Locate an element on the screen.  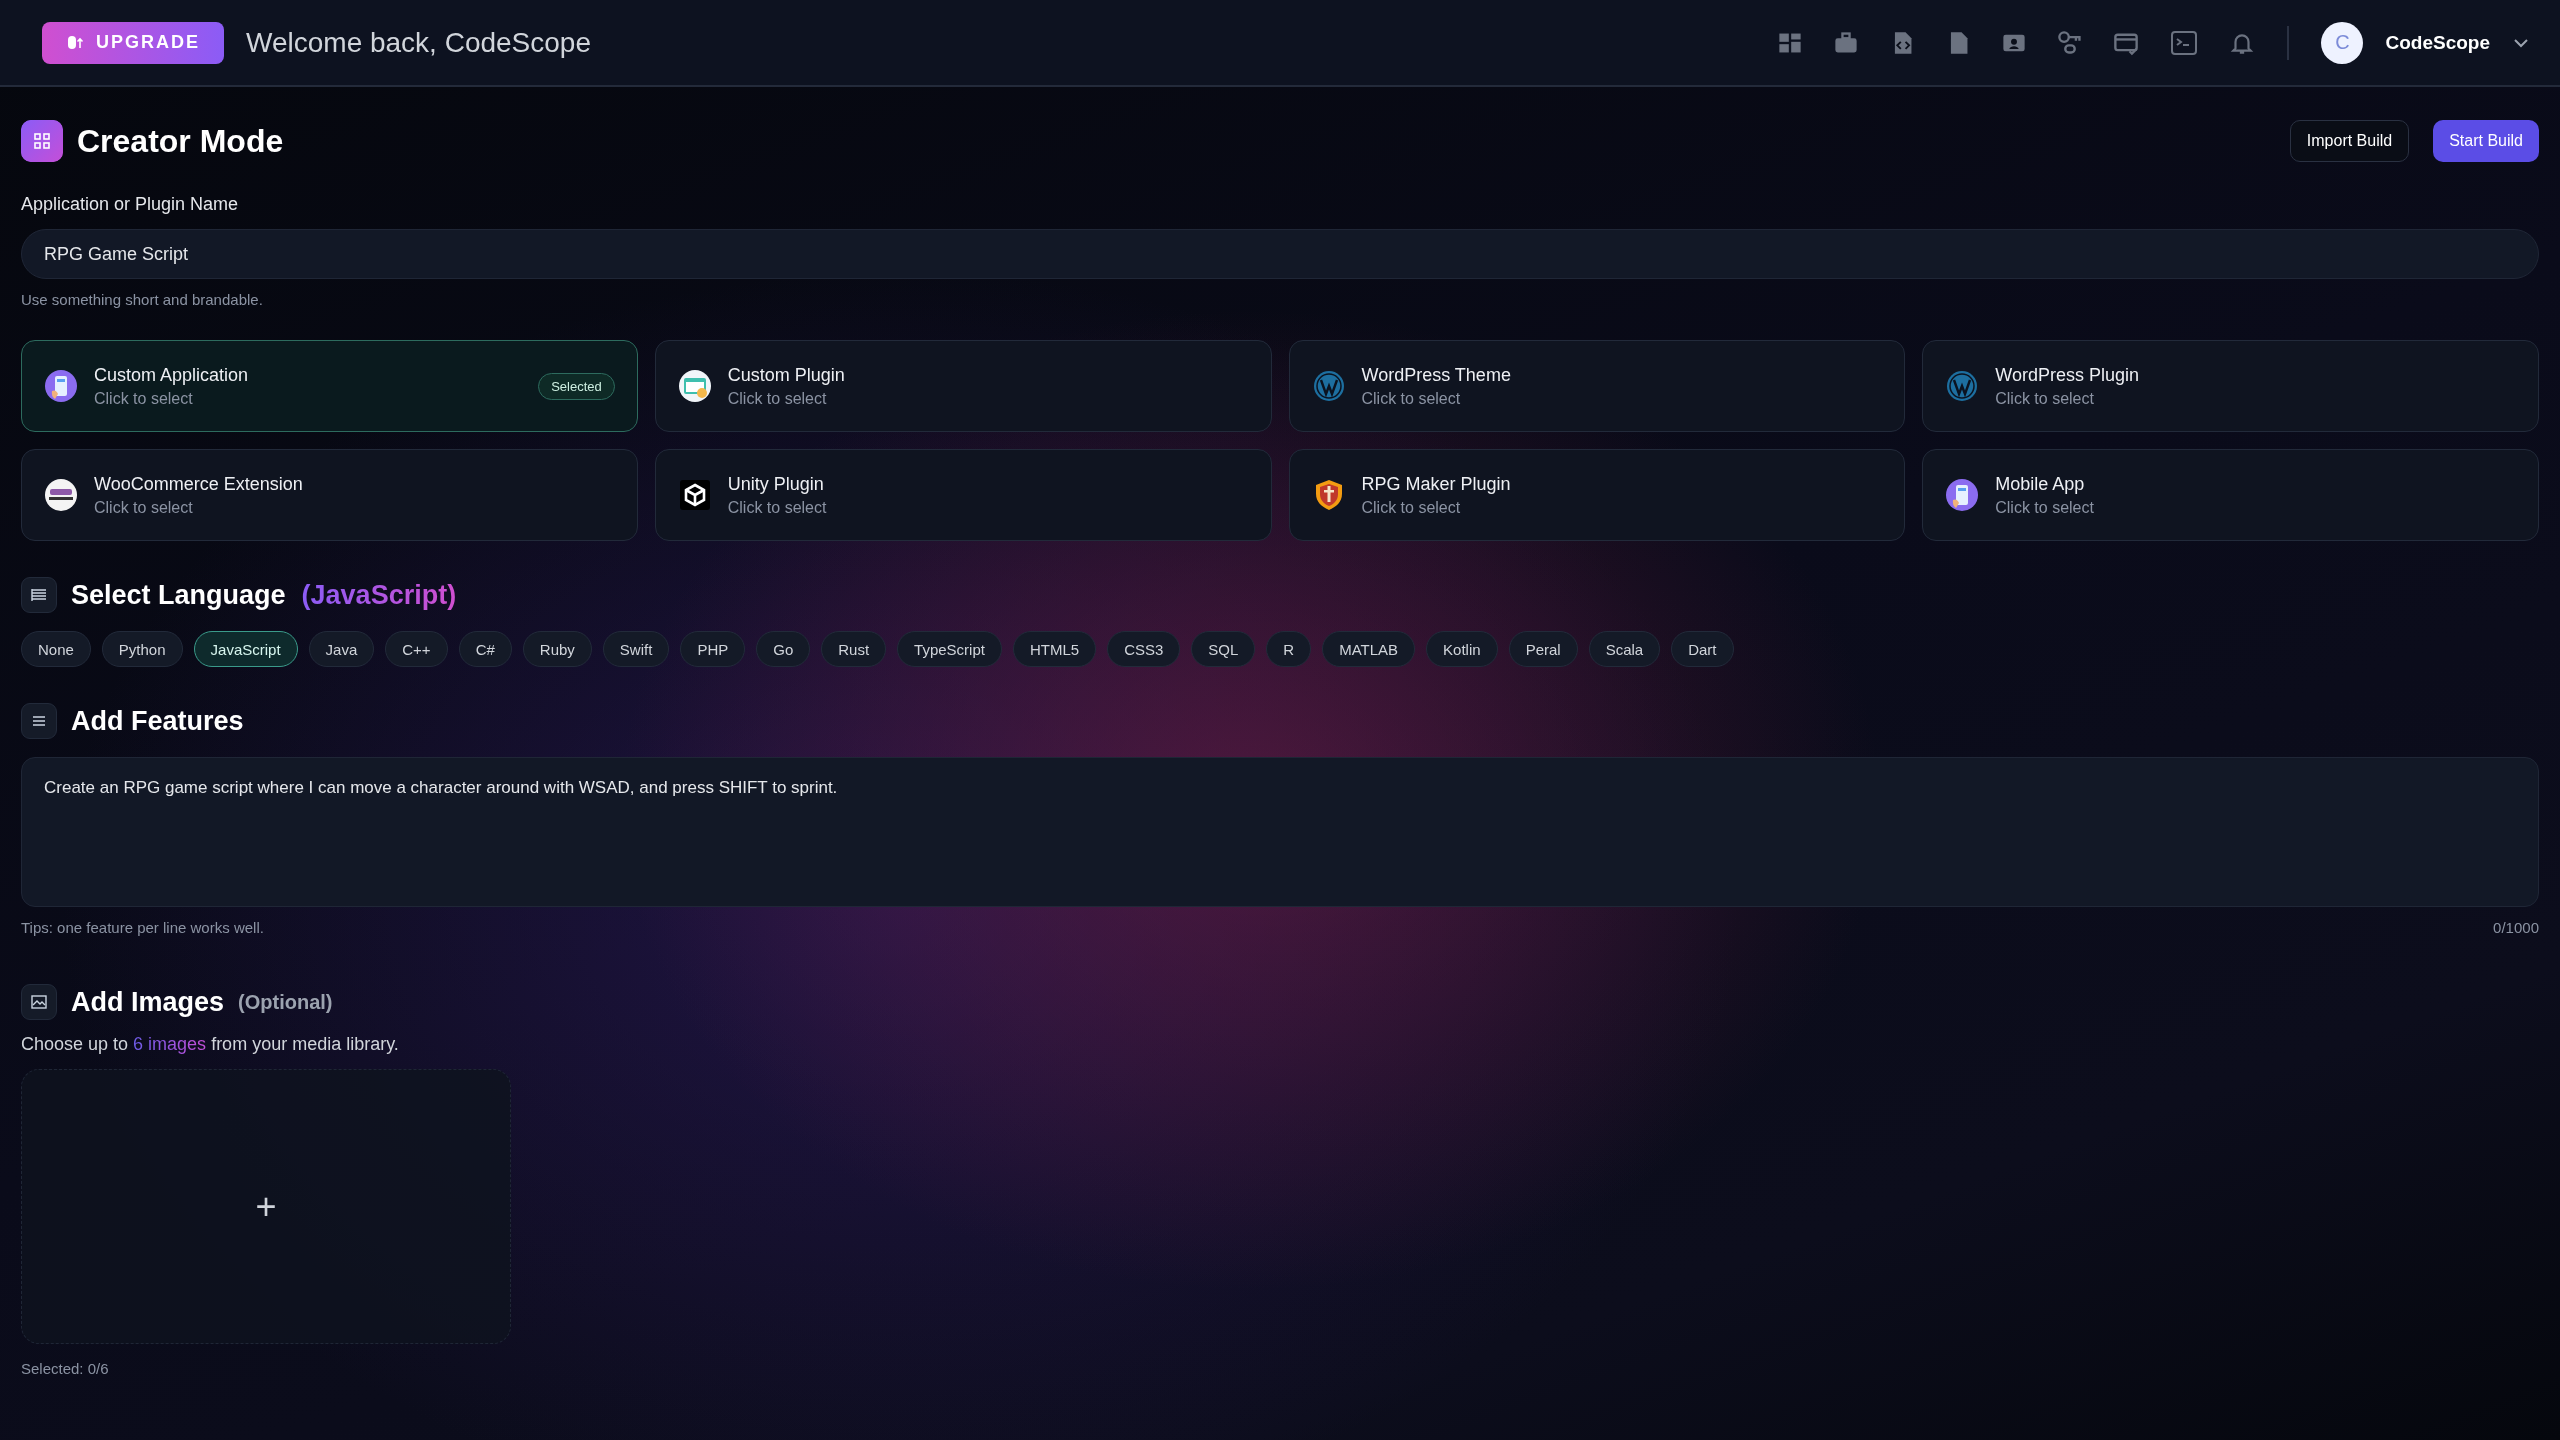
images-link: 6 images is located at coordinates (170, 1044).